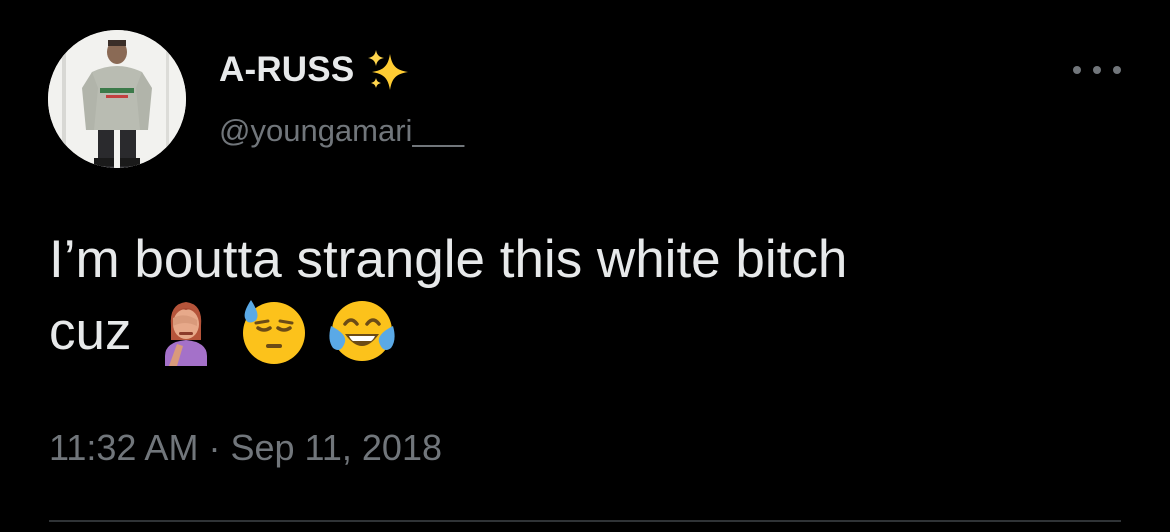 The width and height of the screenshot is (1170, 532). I want to click on downcast-face-with-sweat-emoji, so click(274, 331).